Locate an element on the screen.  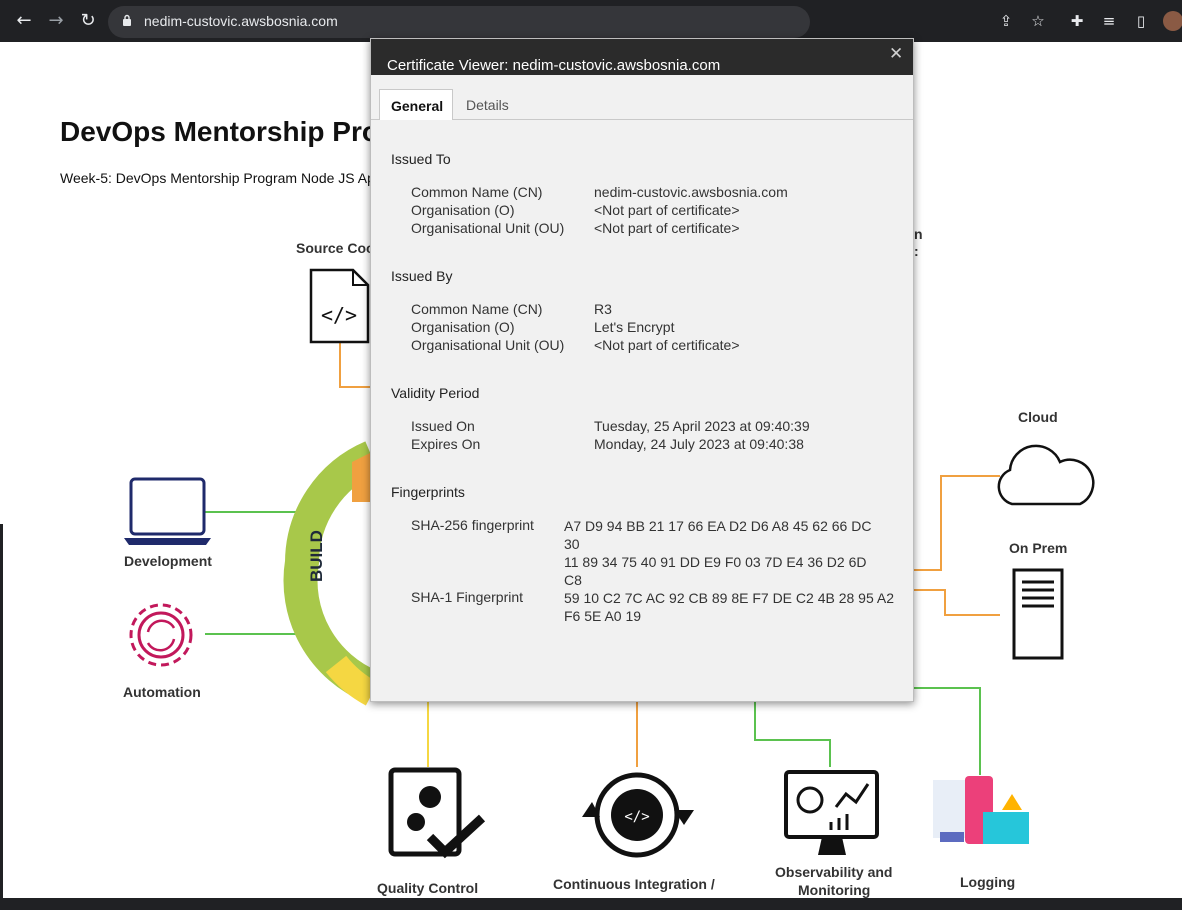
label-development: Development is located at coordinates (168, 561).